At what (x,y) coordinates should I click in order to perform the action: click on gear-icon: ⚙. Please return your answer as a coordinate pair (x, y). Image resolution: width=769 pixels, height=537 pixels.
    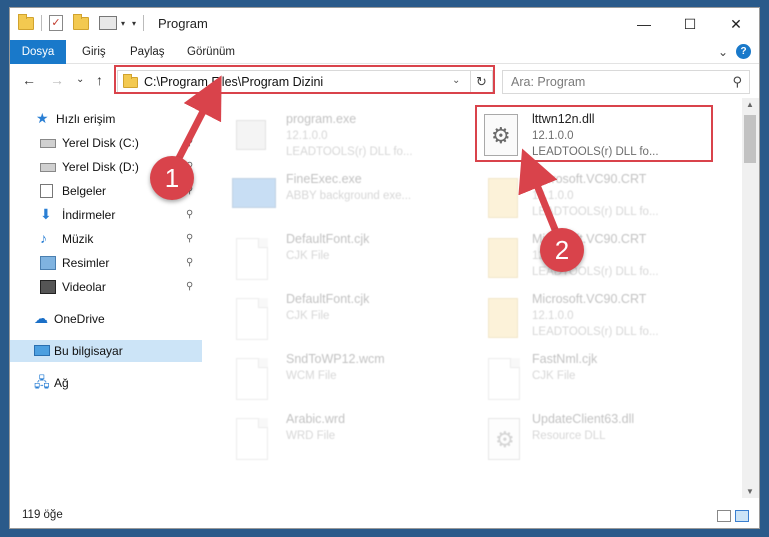
    Looking at the image, I should click on (505, 439).